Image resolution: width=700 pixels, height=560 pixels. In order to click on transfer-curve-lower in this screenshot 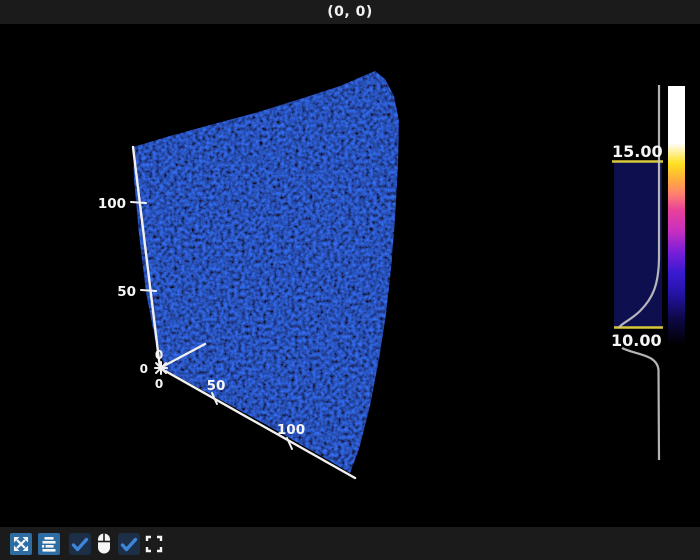, I will do `click(641, 404)`.